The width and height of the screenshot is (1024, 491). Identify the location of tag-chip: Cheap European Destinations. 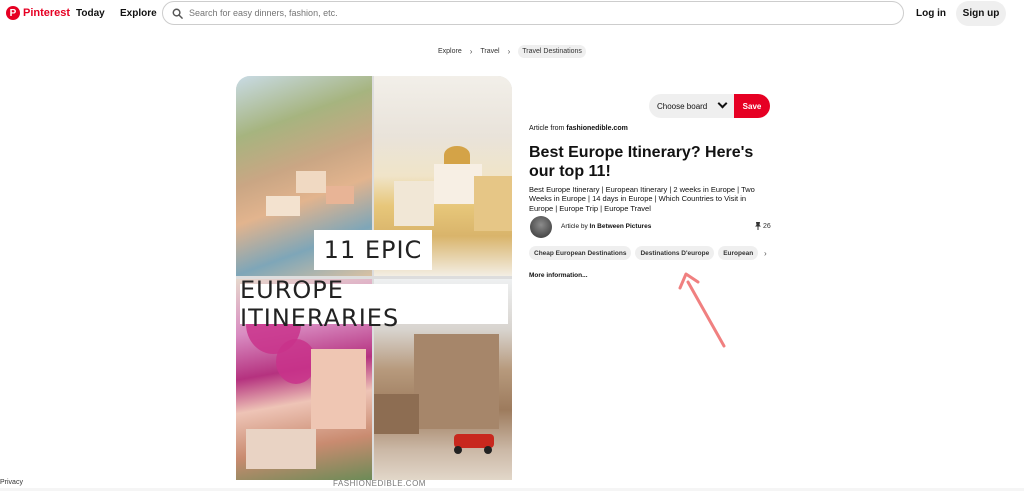
(580, 253).